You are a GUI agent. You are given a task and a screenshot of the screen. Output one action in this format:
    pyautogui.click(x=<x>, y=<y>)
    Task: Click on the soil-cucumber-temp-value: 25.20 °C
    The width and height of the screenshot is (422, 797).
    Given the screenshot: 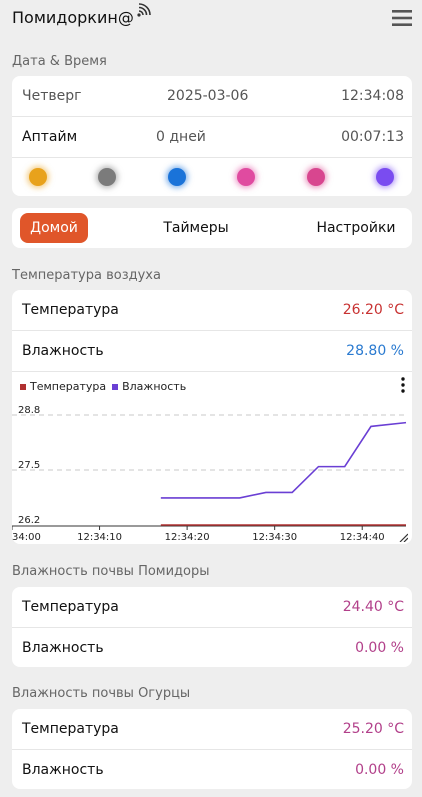 What is the action you would take?
    pyautogui.click(x=373, y=729)
    